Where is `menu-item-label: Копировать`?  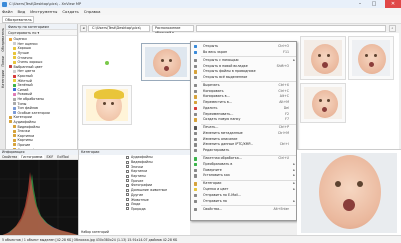 menu-item-label: Копировать is located at coordinates (213, 90).